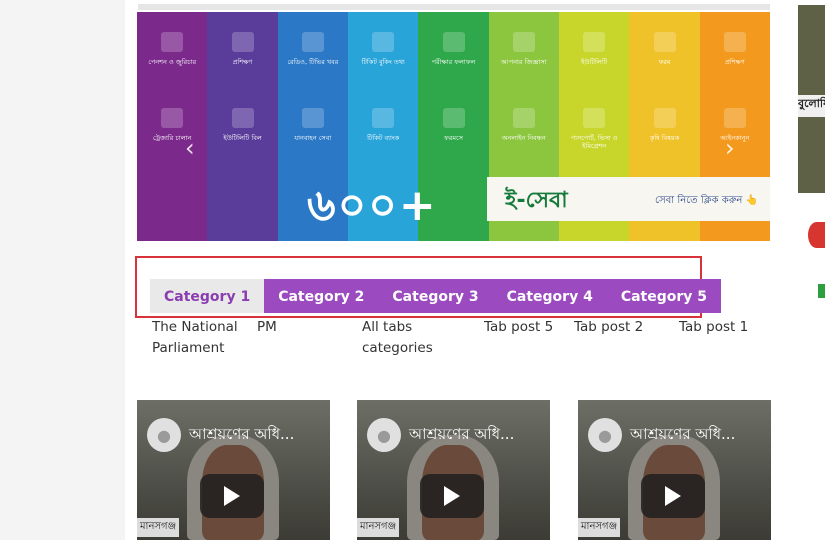 Image resolution: width=825 pixels, height=540 pixels. Describe the element at coordinates (523, 138) in the screenshot. I see `service-label: অনলাইন নিবন্ধন` at that location.